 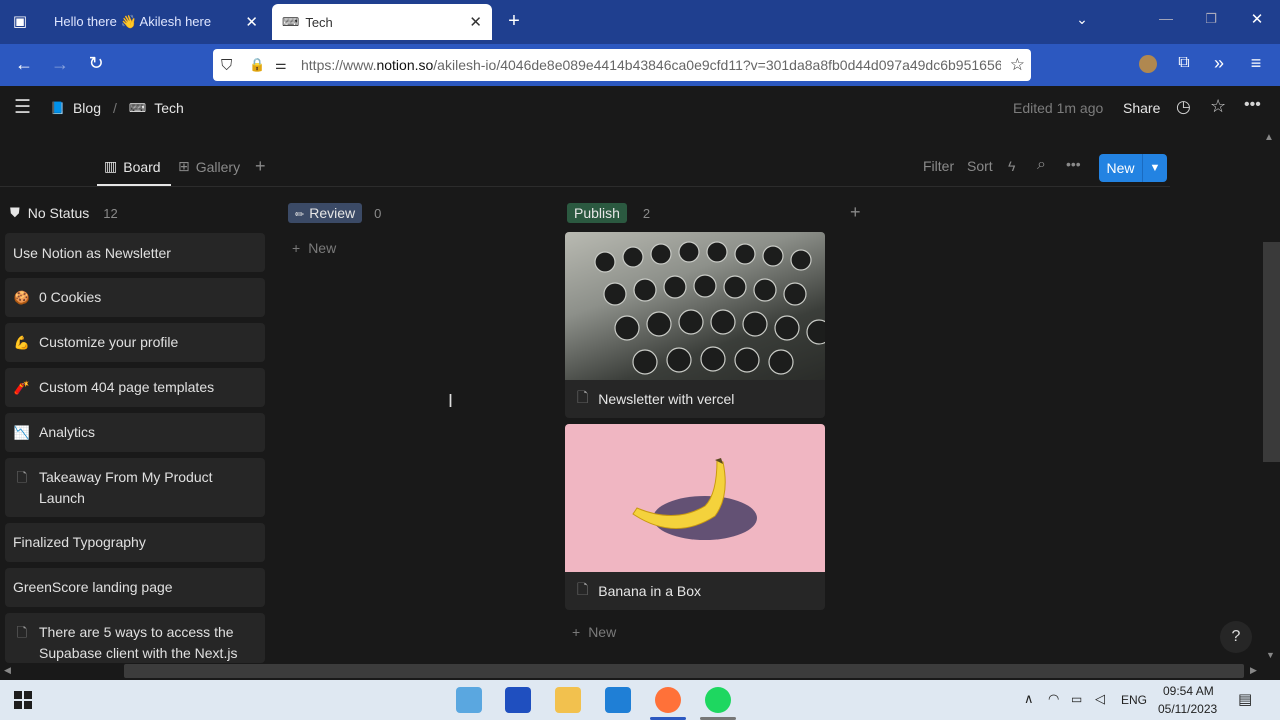 I want to click on minimize-icon: —, so click(x=1166, y=18).